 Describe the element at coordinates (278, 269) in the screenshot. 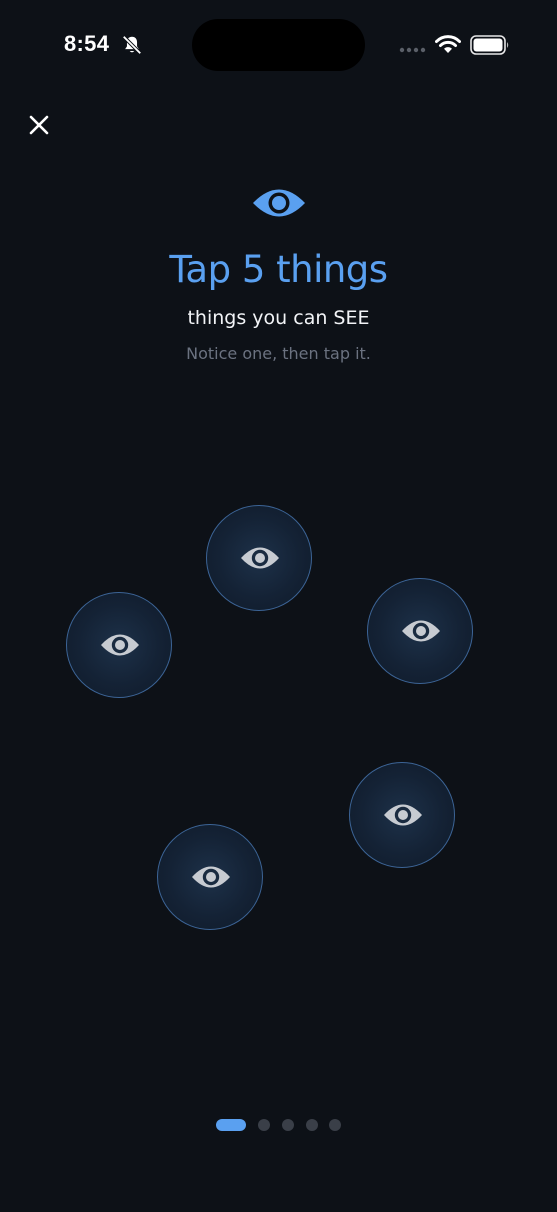

I see `page-title: Tap 5 things` at that location.